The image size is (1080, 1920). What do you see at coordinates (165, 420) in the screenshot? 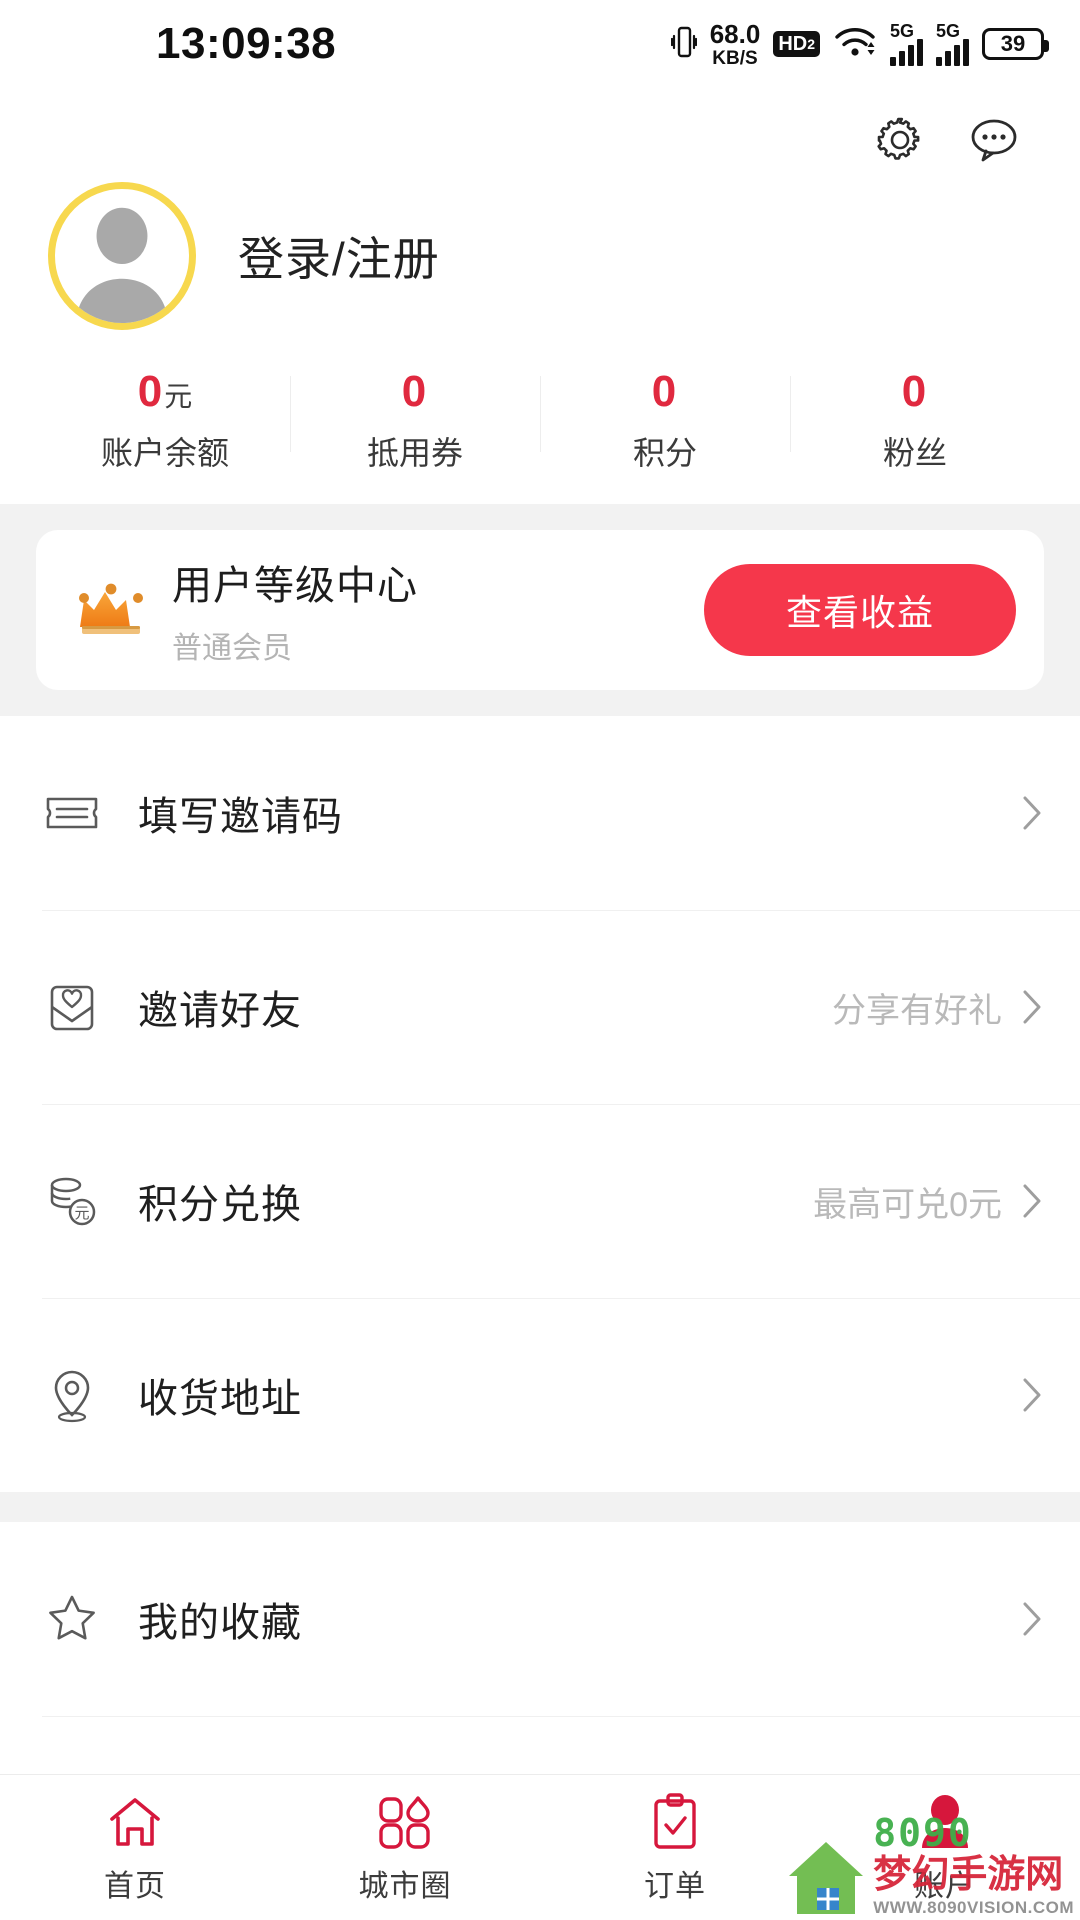
I see `stat-balance: 0元 账户余额` at bounding box center [165, 420].